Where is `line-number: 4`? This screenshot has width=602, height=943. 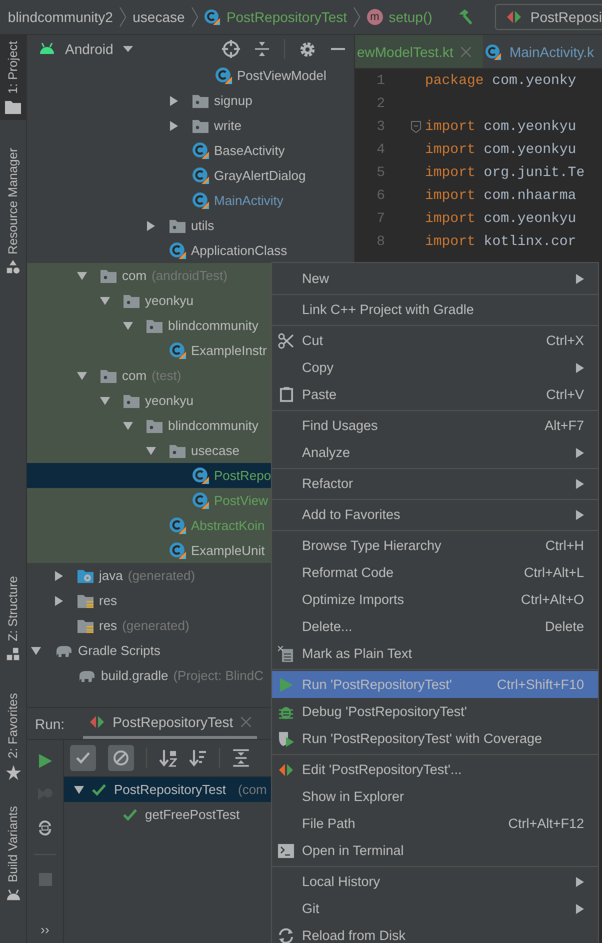
line-number: 4 is located at coordinates (380, 150).